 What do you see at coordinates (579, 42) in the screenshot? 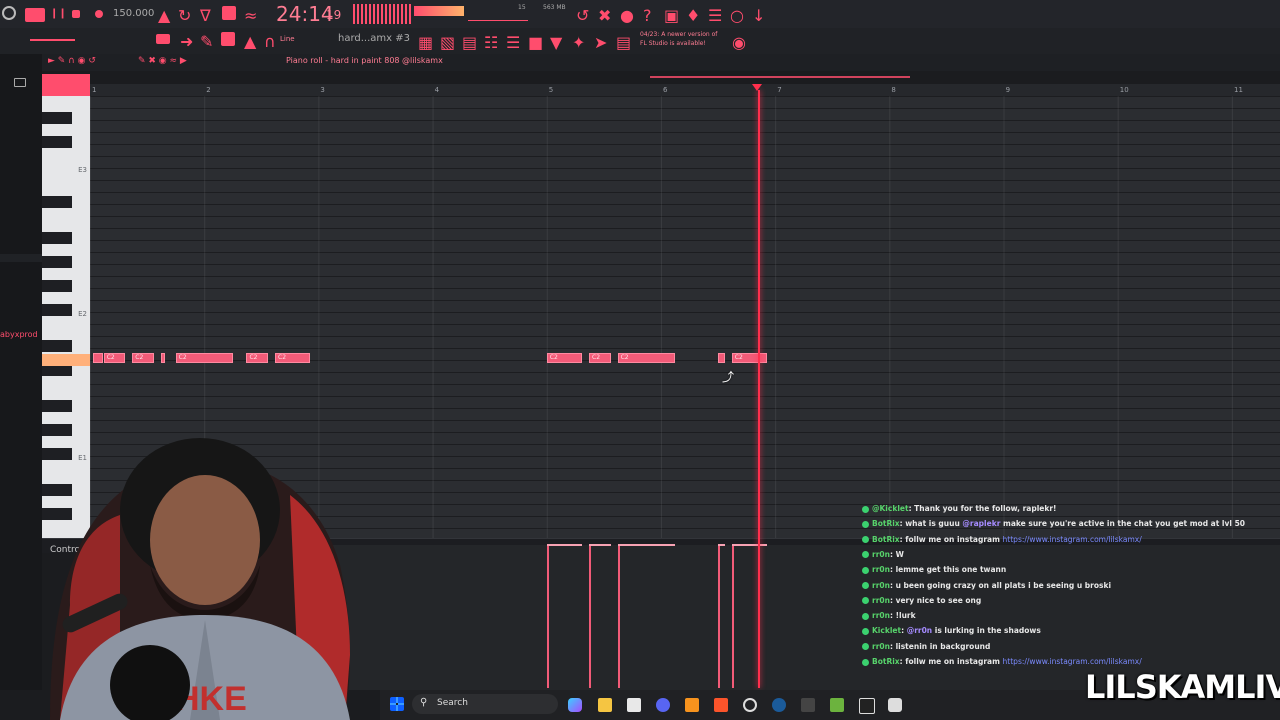
I see `tools-icon: ✦` at bounding box center [579, 42].